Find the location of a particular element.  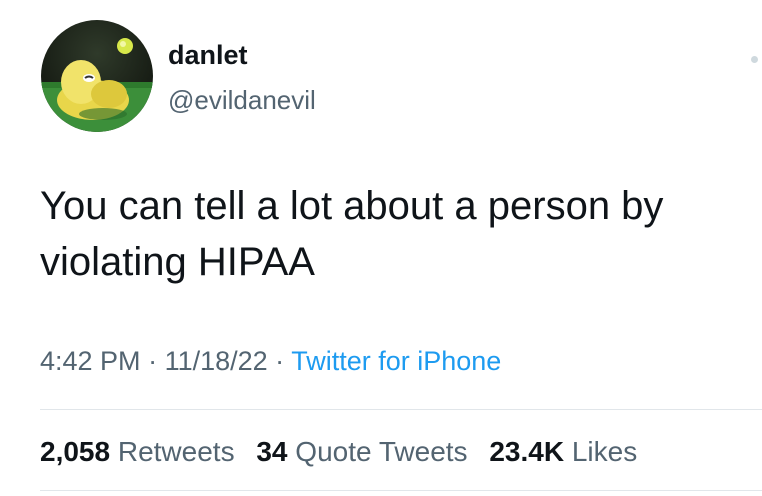

user-handle: @evildanevil is located at coordinates (242, 100).